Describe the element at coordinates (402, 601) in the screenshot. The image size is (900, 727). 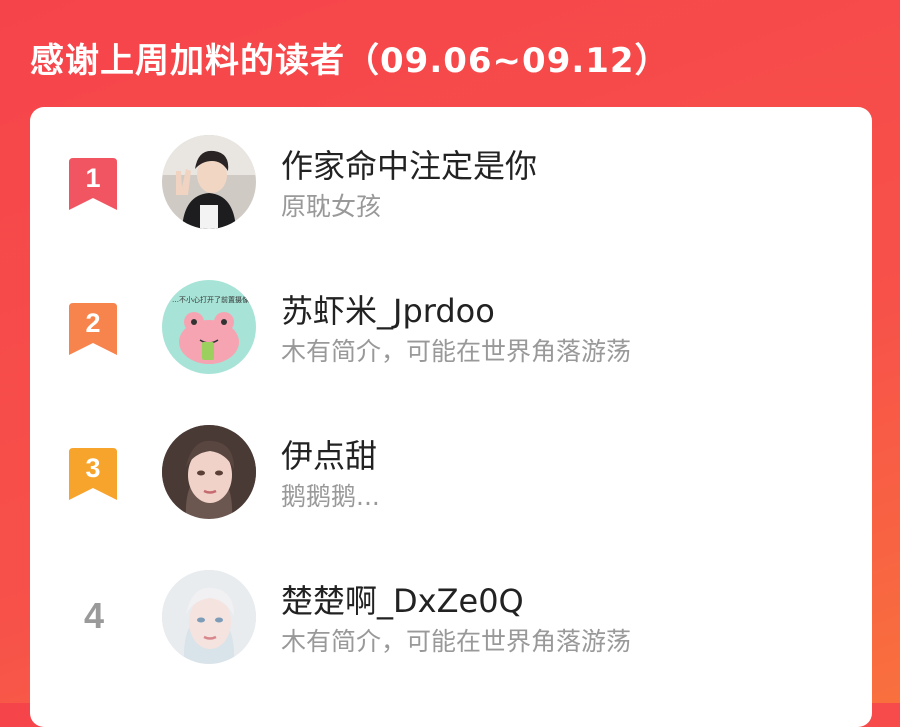
I see `reader-name: 楚楚啊_DxZe0Q` at that location.